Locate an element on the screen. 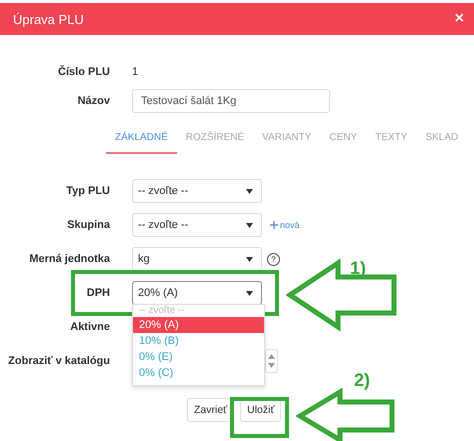 Image resolution: width=474 pixels, height=441 pixels. field-label: Číslo PLU is located at coordinates (84, 72).